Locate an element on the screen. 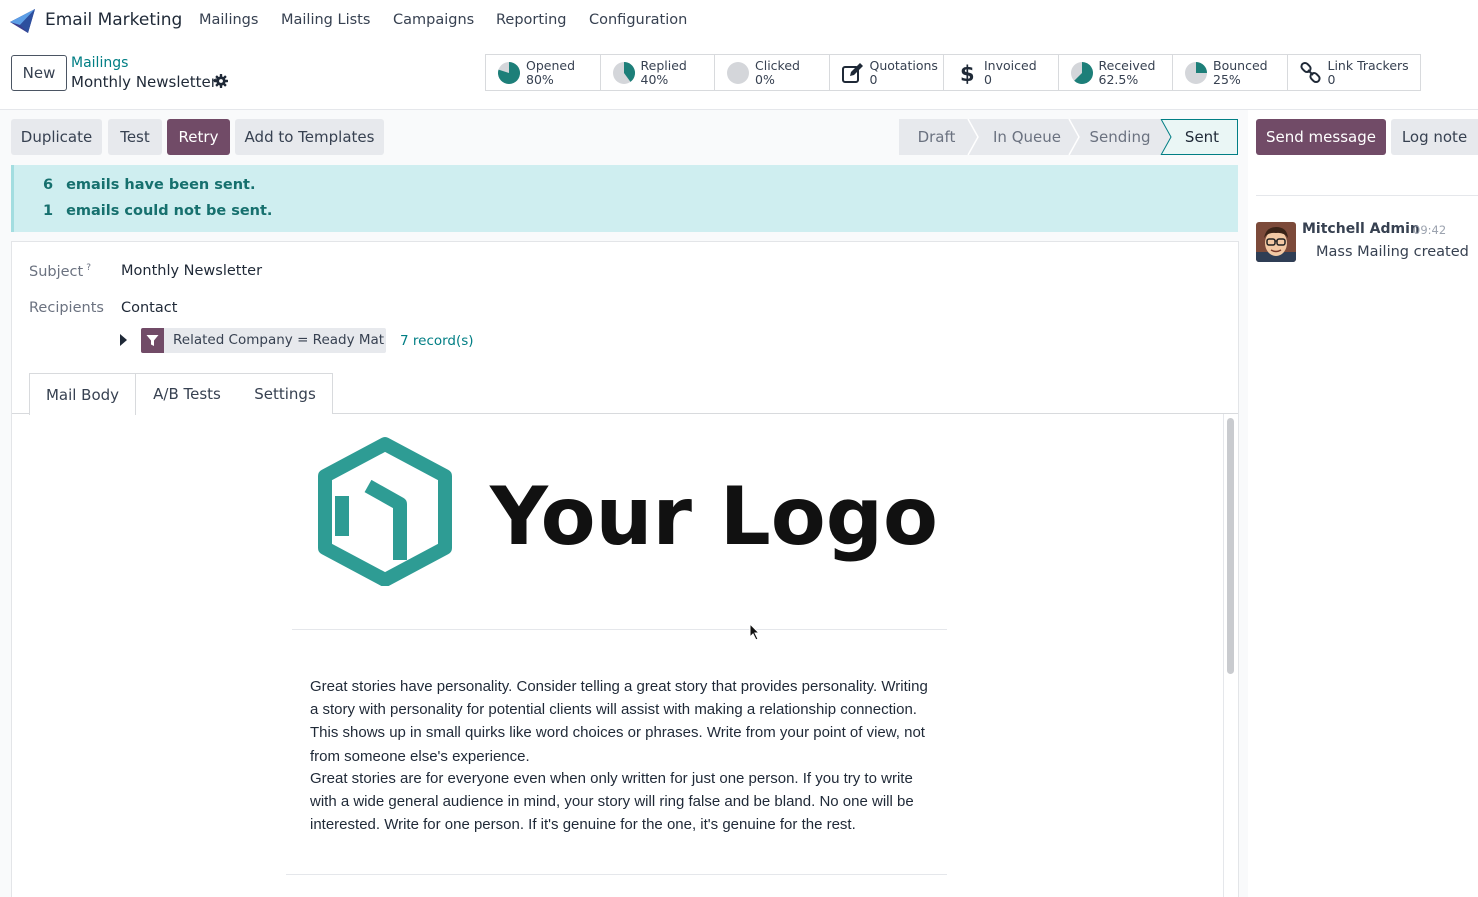 The width and height of the screenshot is (1478, 897). stat-label: Received is located at coordinates (1127, 65).